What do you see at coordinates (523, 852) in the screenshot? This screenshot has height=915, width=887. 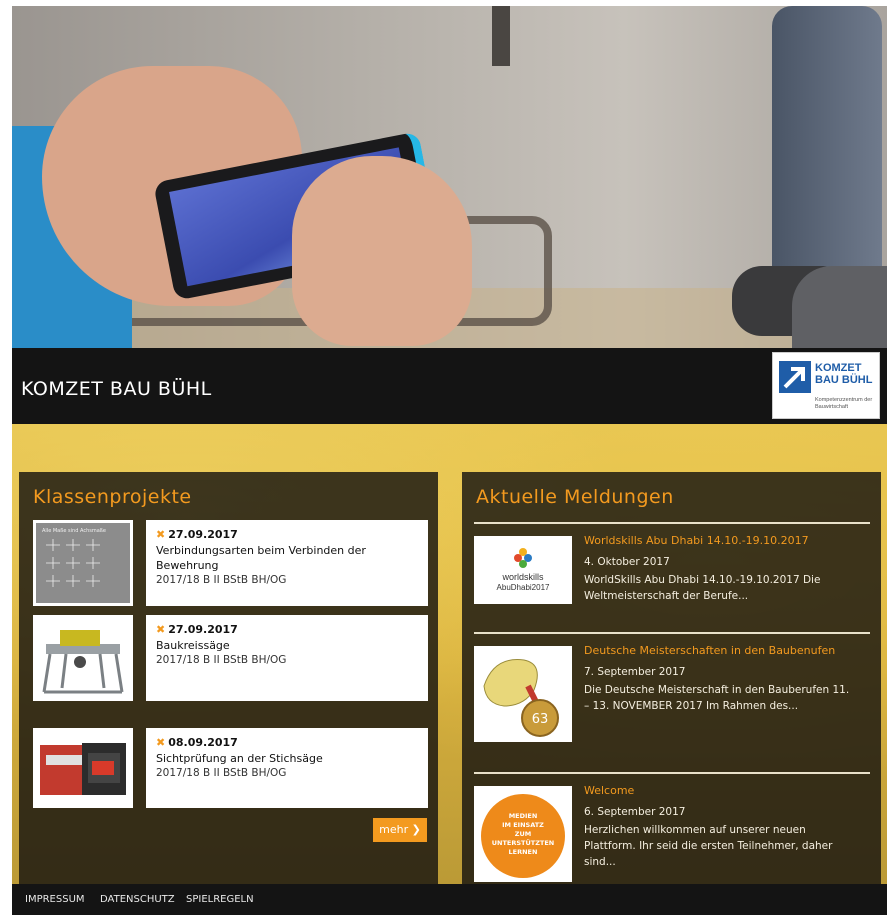 I see `badge-line5: LERNEN` at bounding box center [523, 852].